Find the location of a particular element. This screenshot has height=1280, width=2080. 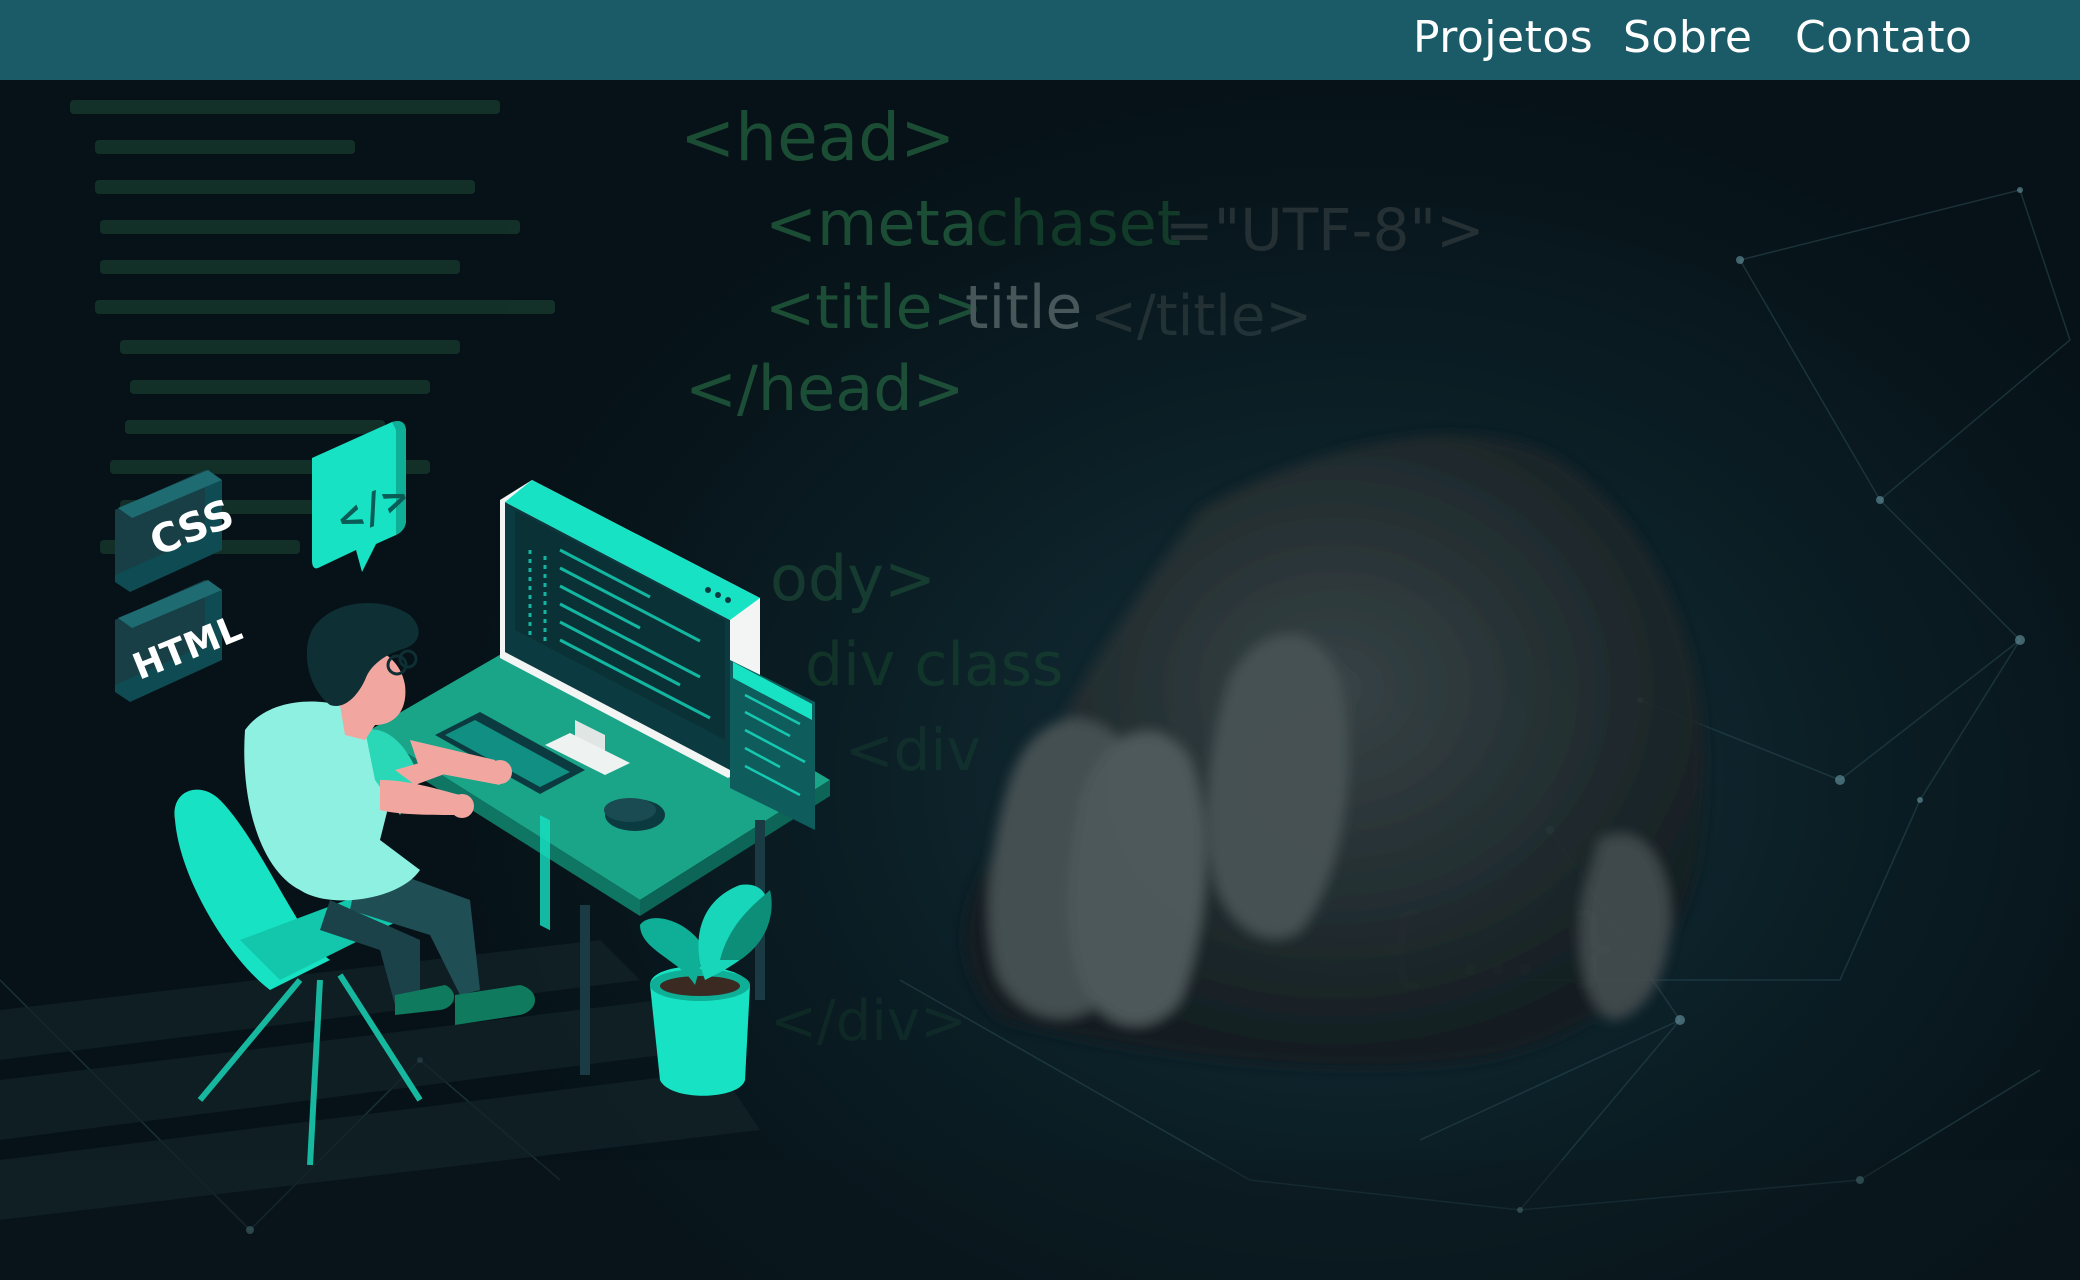

top-nav: Projetos Sobre Contato is located at coordinates (1040, 40).